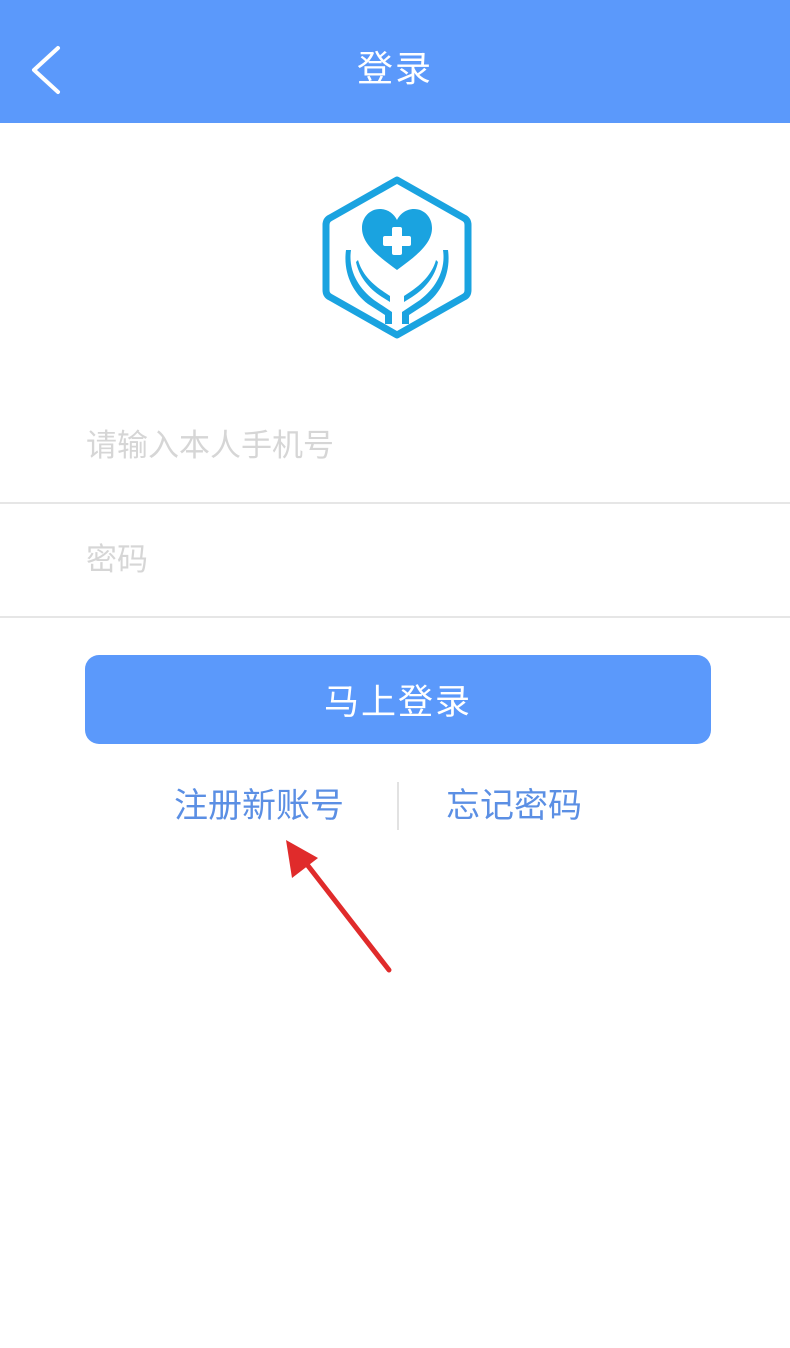 This screenshot has width=790, height=1348. What do you see at coordinates (398, 806) in the screenshot?
I see `links-divider` at bounding box center [398, 806].